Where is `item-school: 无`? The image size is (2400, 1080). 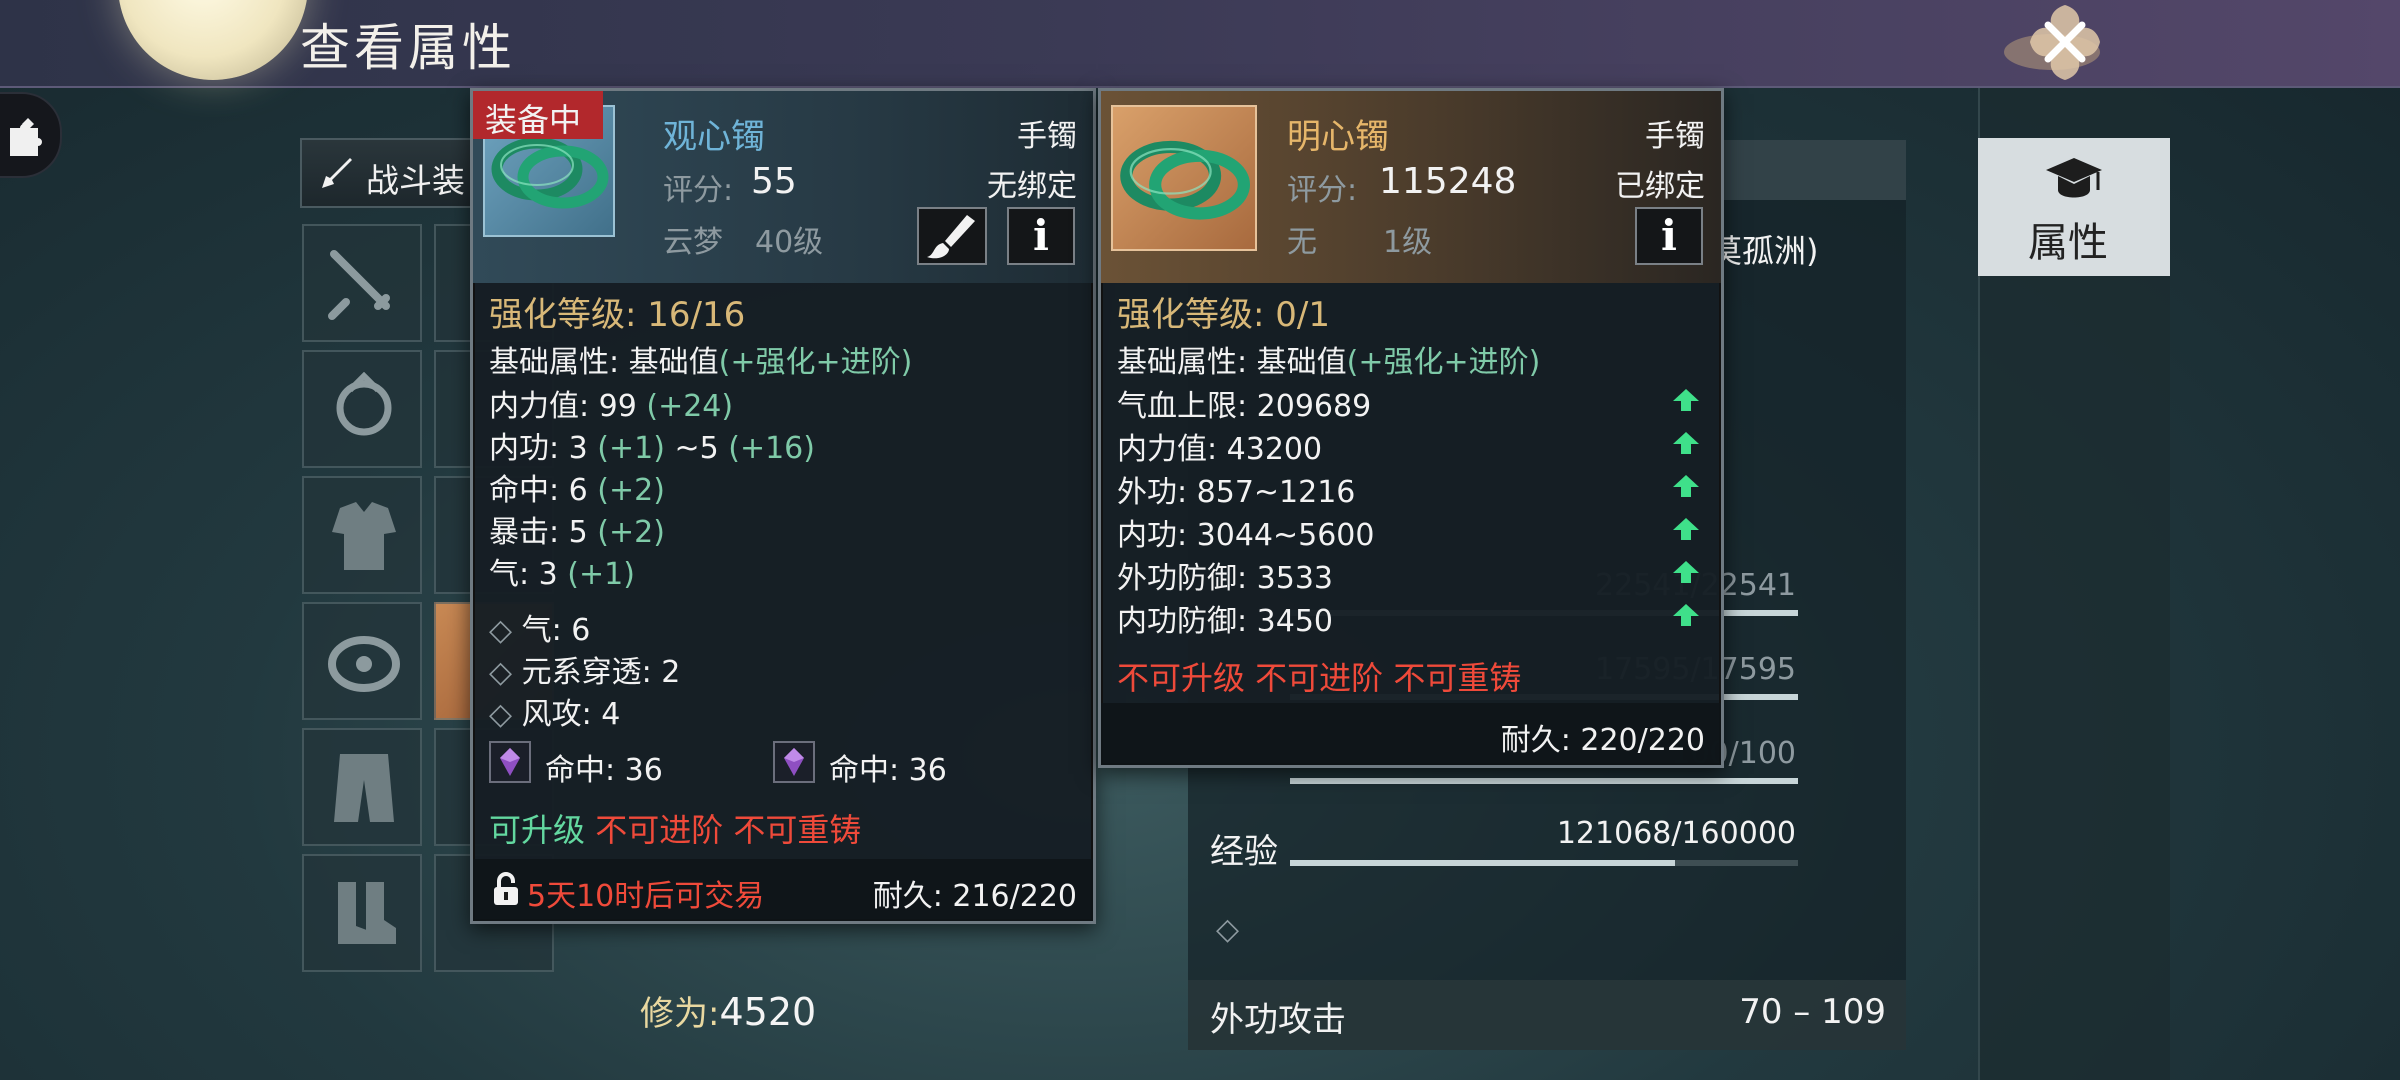
item-school: 无 is located at coordinates (1302, 242).